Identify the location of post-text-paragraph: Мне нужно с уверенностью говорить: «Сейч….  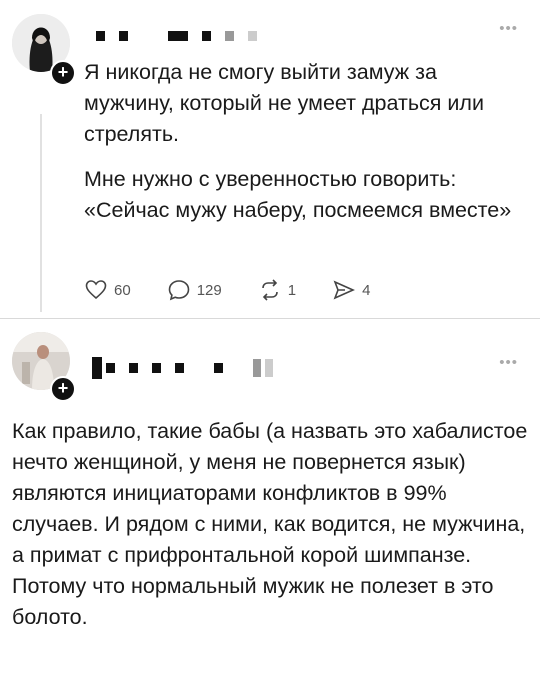
(298, 194).